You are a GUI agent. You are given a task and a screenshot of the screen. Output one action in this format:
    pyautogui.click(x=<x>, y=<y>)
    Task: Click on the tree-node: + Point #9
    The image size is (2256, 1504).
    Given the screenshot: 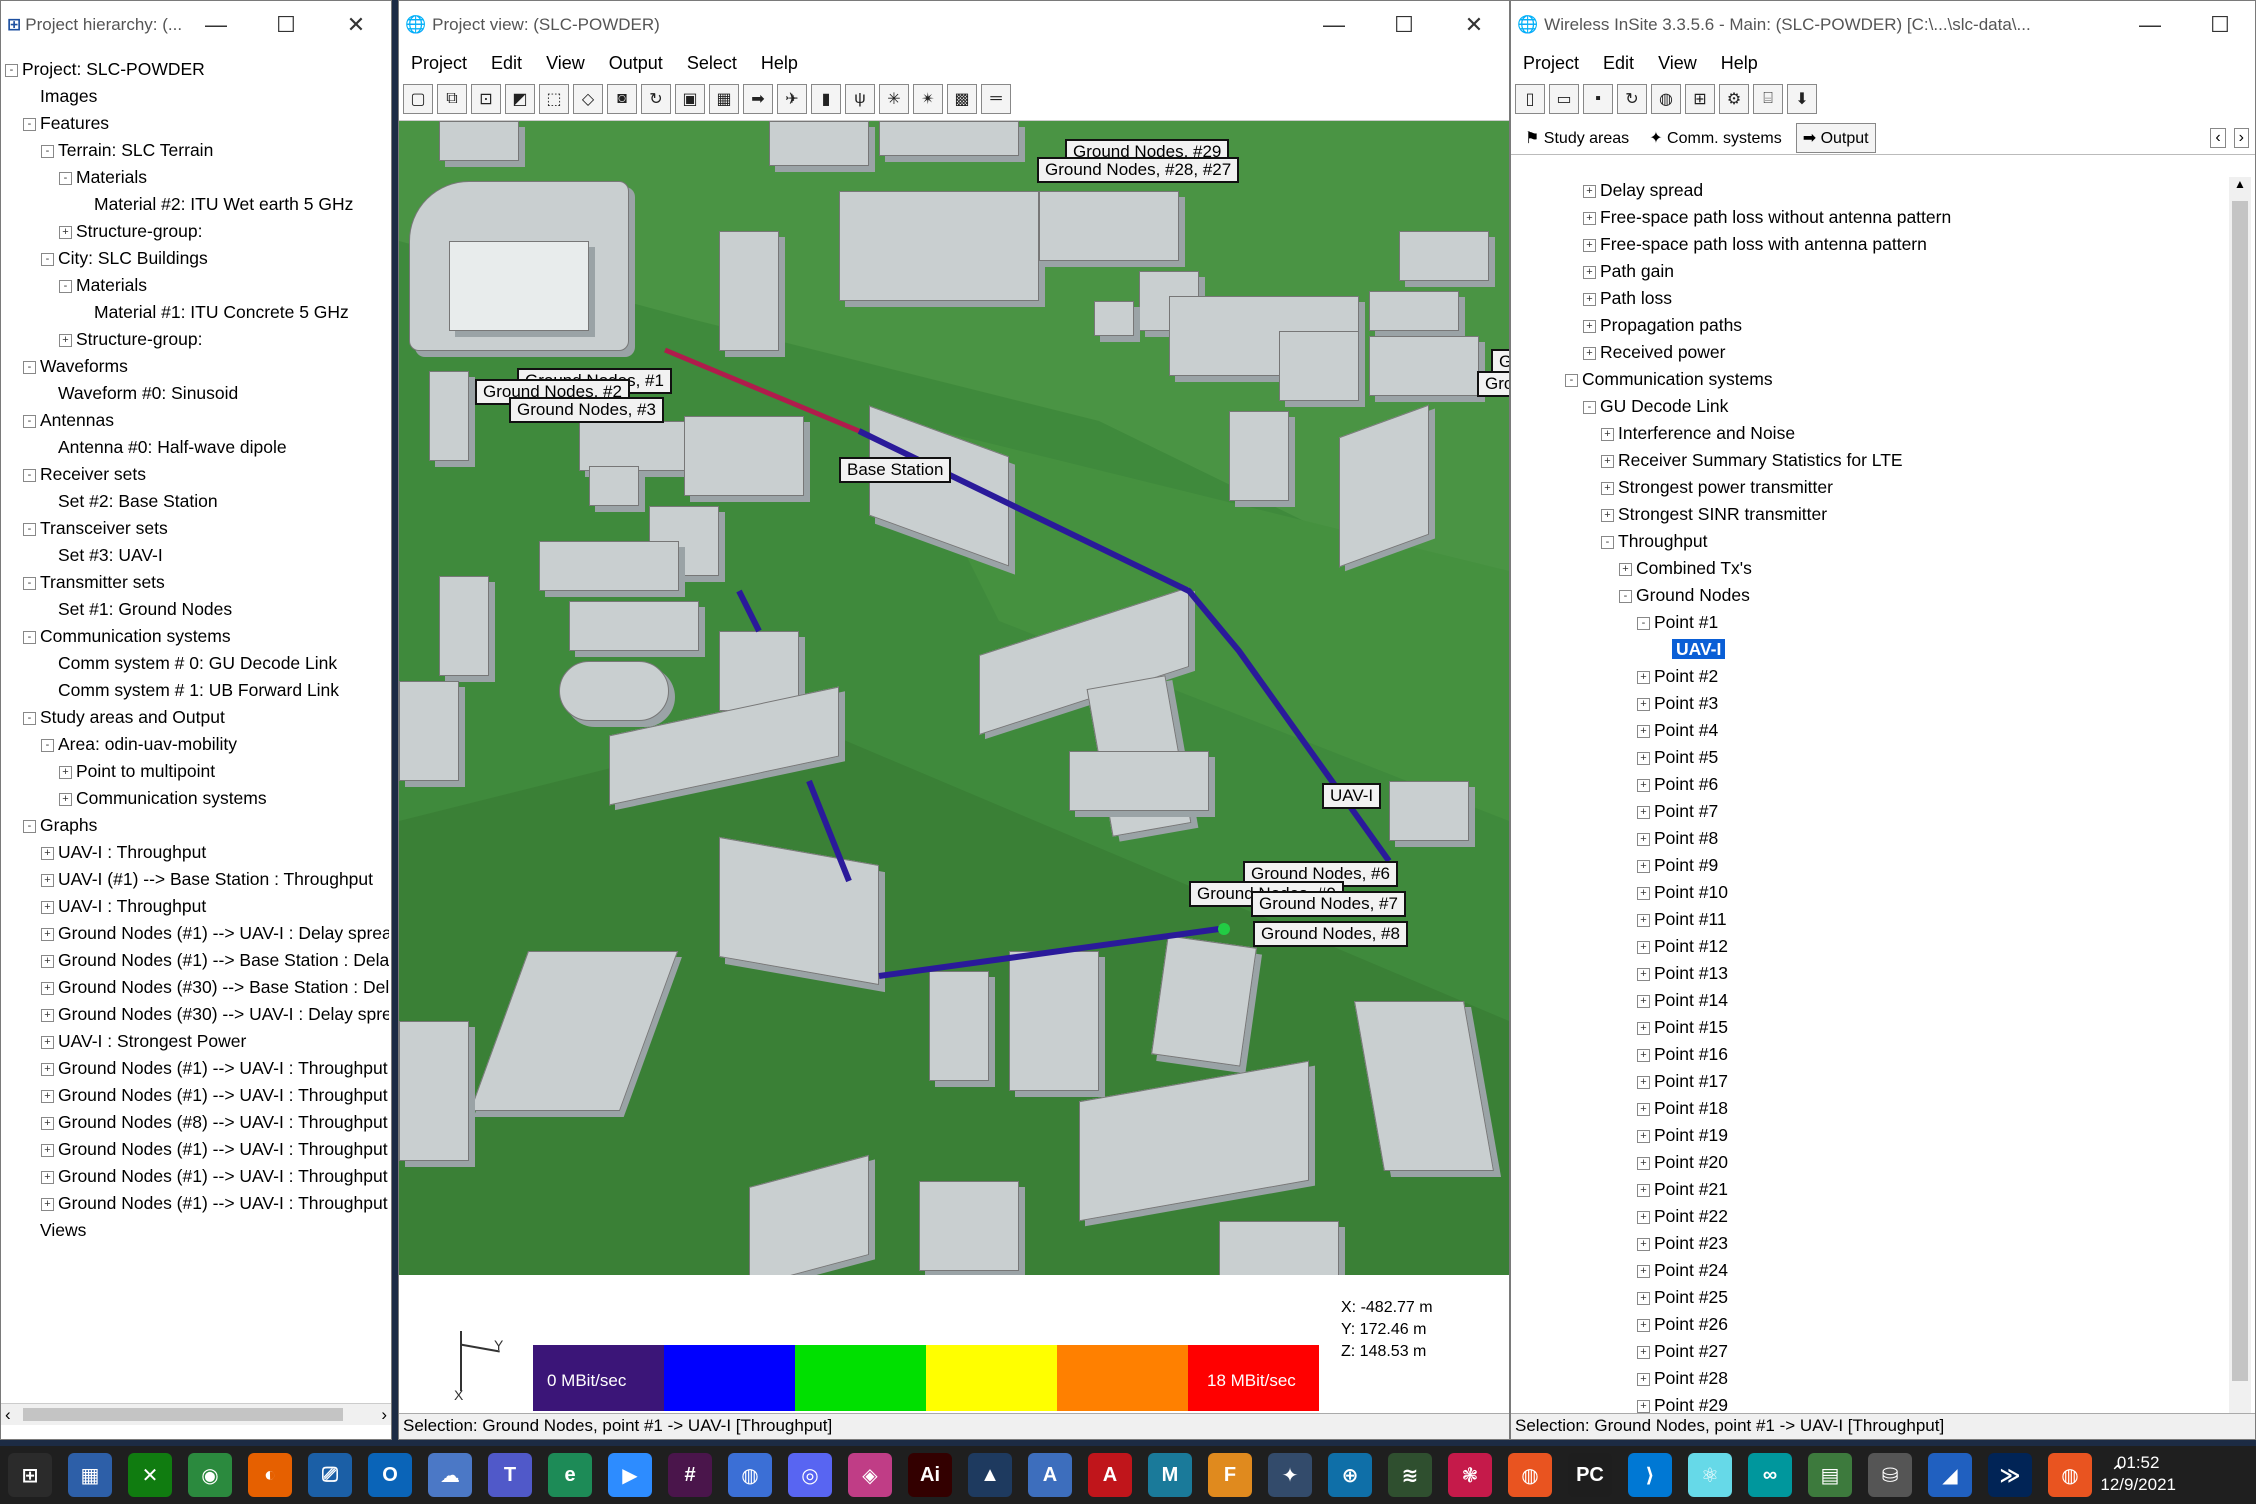 What is the action you would take?
    pyautogui.click(x=1871, y=865)
    